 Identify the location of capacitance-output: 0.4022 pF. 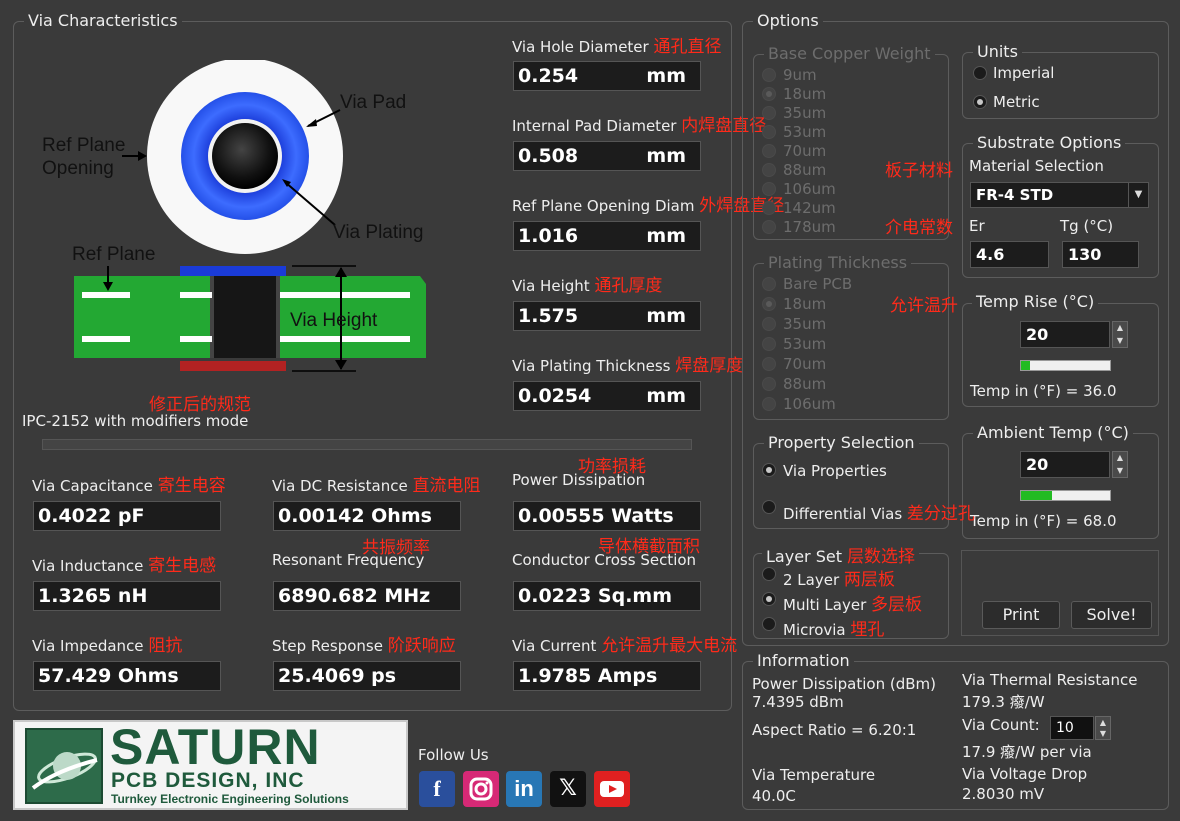
(127, 516).